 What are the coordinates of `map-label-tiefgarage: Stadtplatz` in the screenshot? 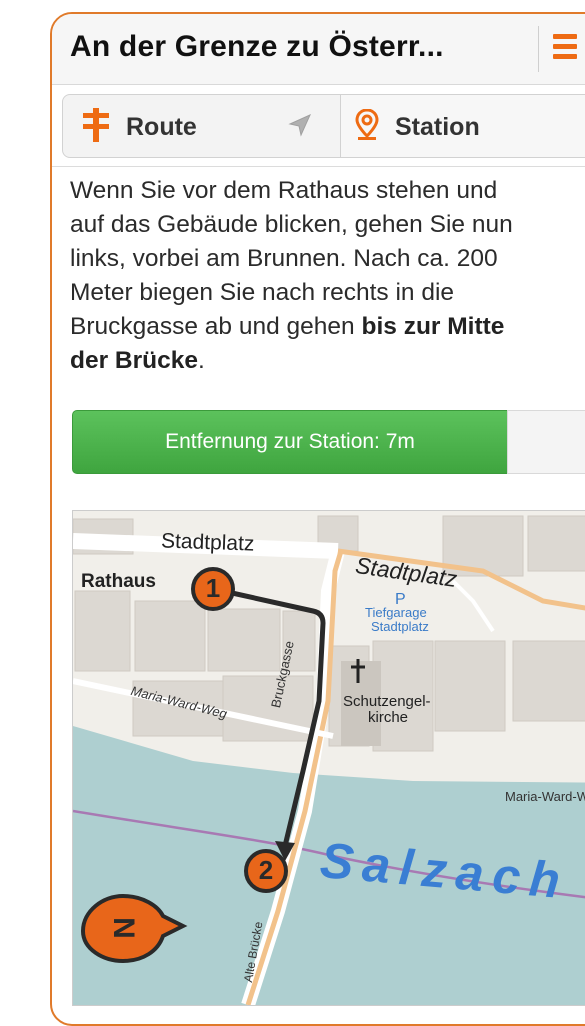 It's located at (400, 626).